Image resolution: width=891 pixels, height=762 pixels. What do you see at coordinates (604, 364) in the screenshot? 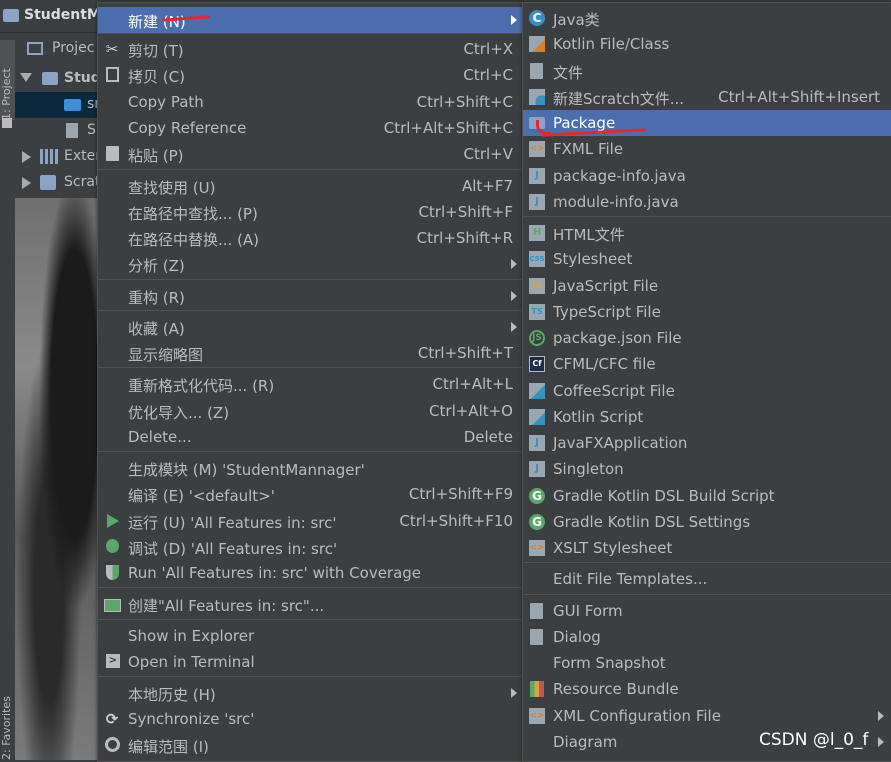
I see `menu-item-label: CFML/CFC file` at bounding box center [604, 364].